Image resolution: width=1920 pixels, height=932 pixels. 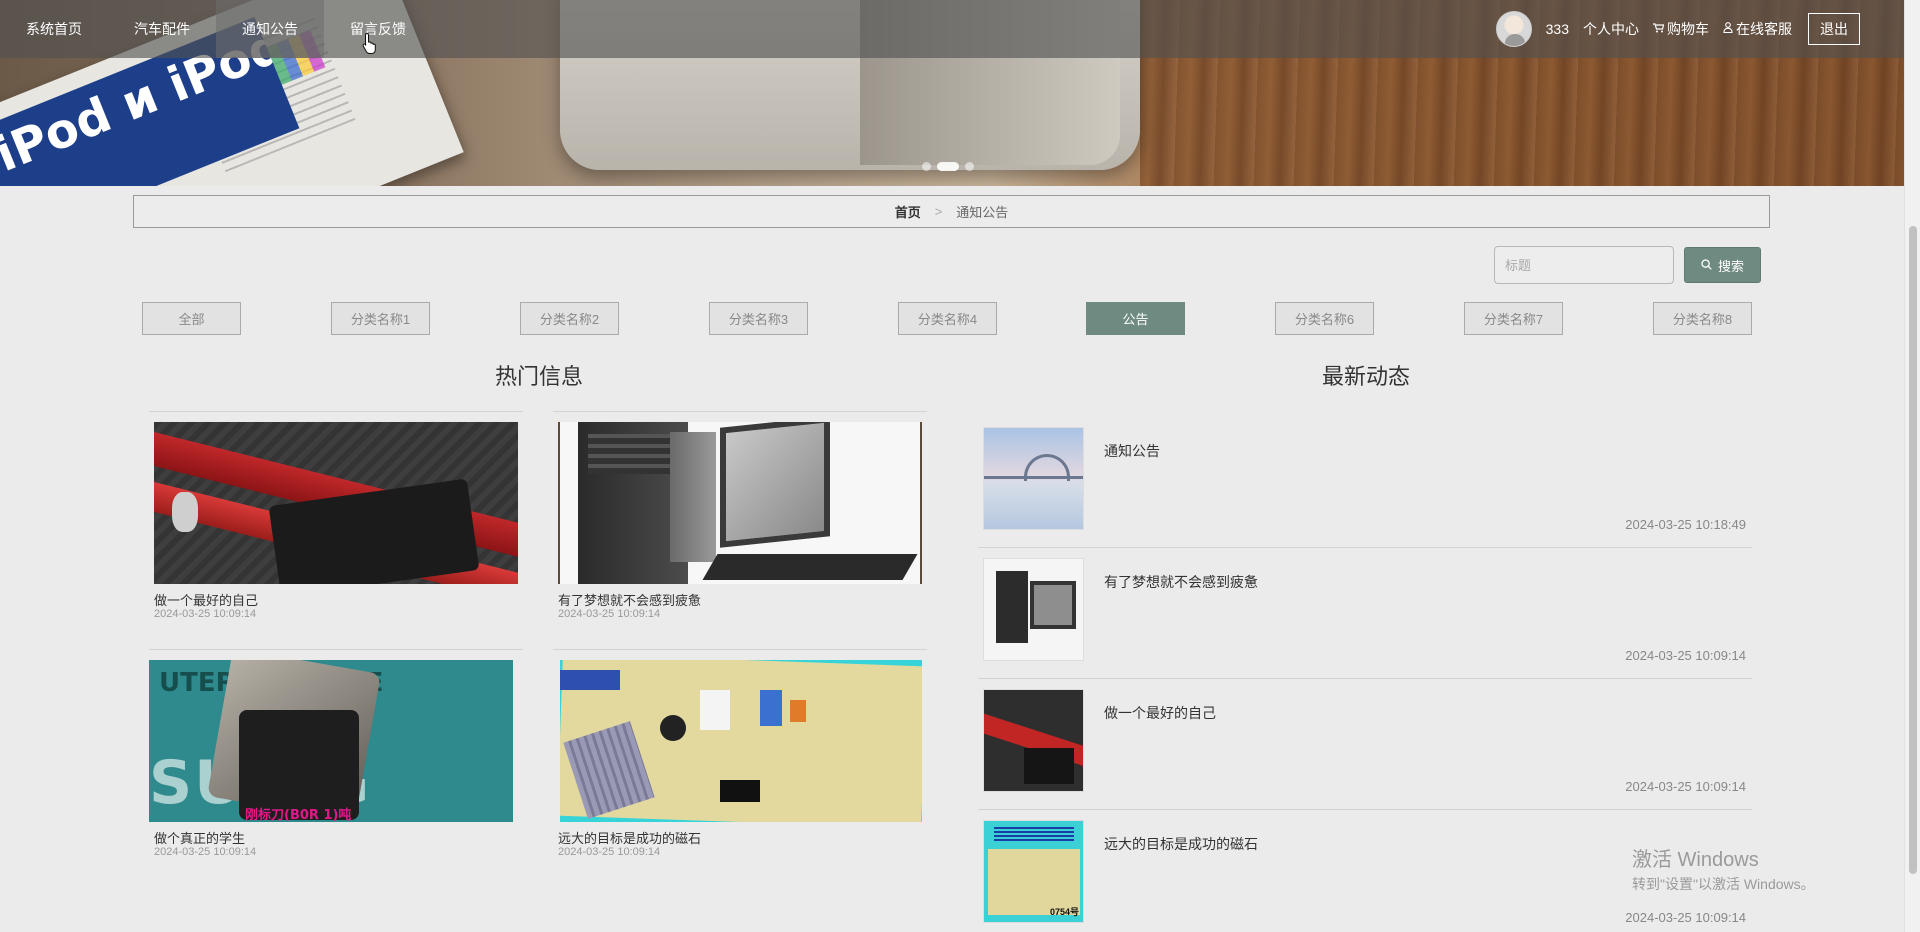 I want to click on hot-card: 远大的目标是成功的磁石 2024-03-25 10:09:14, so click(x=740, y=761).